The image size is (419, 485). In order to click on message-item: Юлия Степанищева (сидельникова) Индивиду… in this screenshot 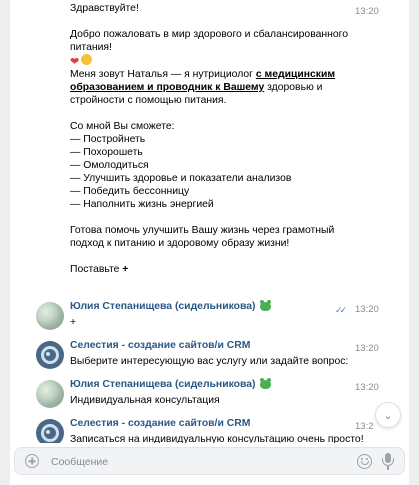, I will do `click(209, 398)`.